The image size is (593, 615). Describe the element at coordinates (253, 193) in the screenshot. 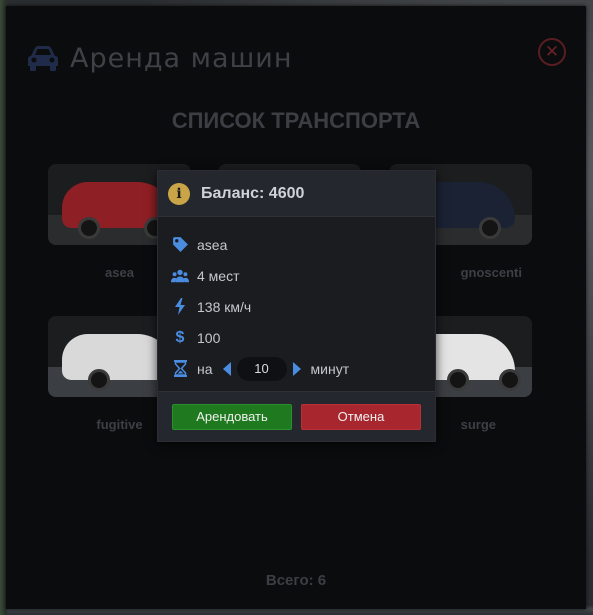

I see `balance-text: Баланс: 4600` at that location.